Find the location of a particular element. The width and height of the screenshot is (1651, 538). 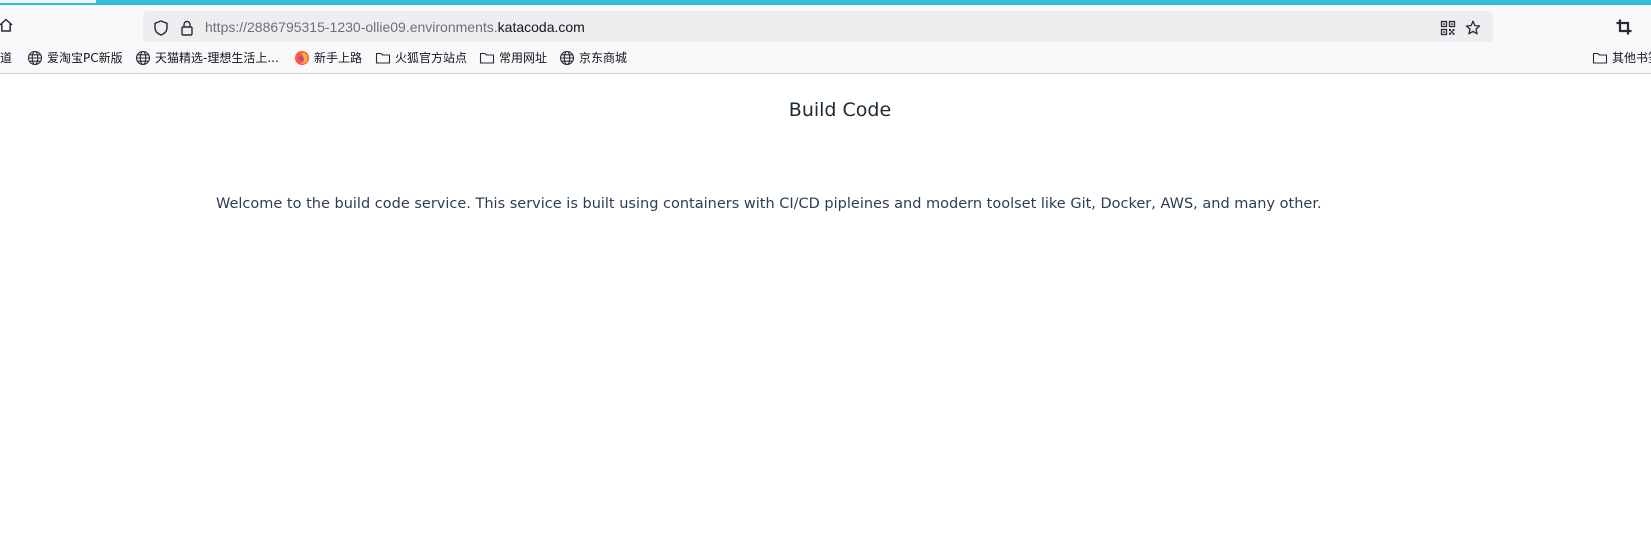

page-title: Build Code is located at coordinates (840, 110).